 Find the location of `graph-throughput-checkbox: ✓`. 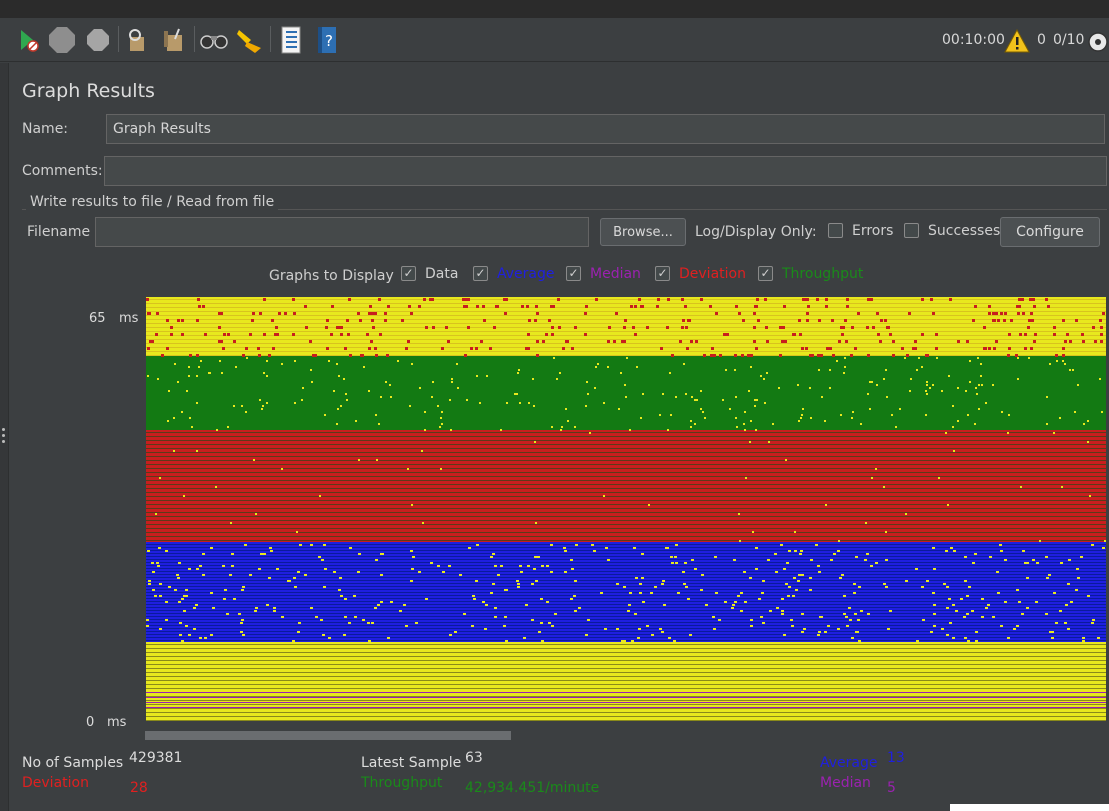

graph-throughput-checkbox: ✓ is located at coordinates (765, 273).